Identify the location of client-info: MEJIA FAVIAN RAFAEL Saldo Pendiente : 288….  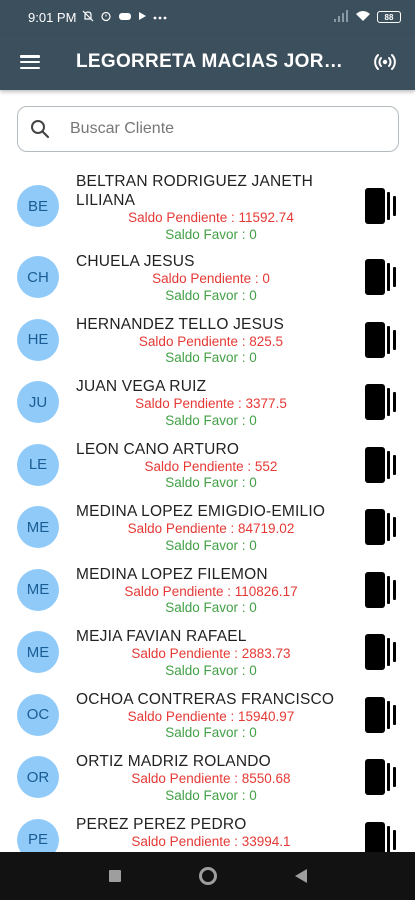
(211, 653).